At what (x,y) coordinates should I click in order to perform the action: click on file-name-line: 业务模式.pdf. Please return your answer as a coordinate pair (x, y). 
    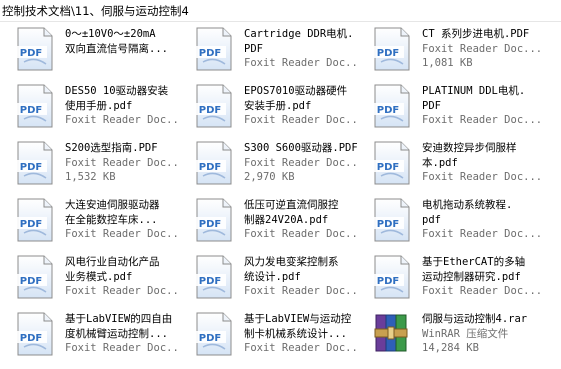
    Looking at the image, I should click on (99, 276).